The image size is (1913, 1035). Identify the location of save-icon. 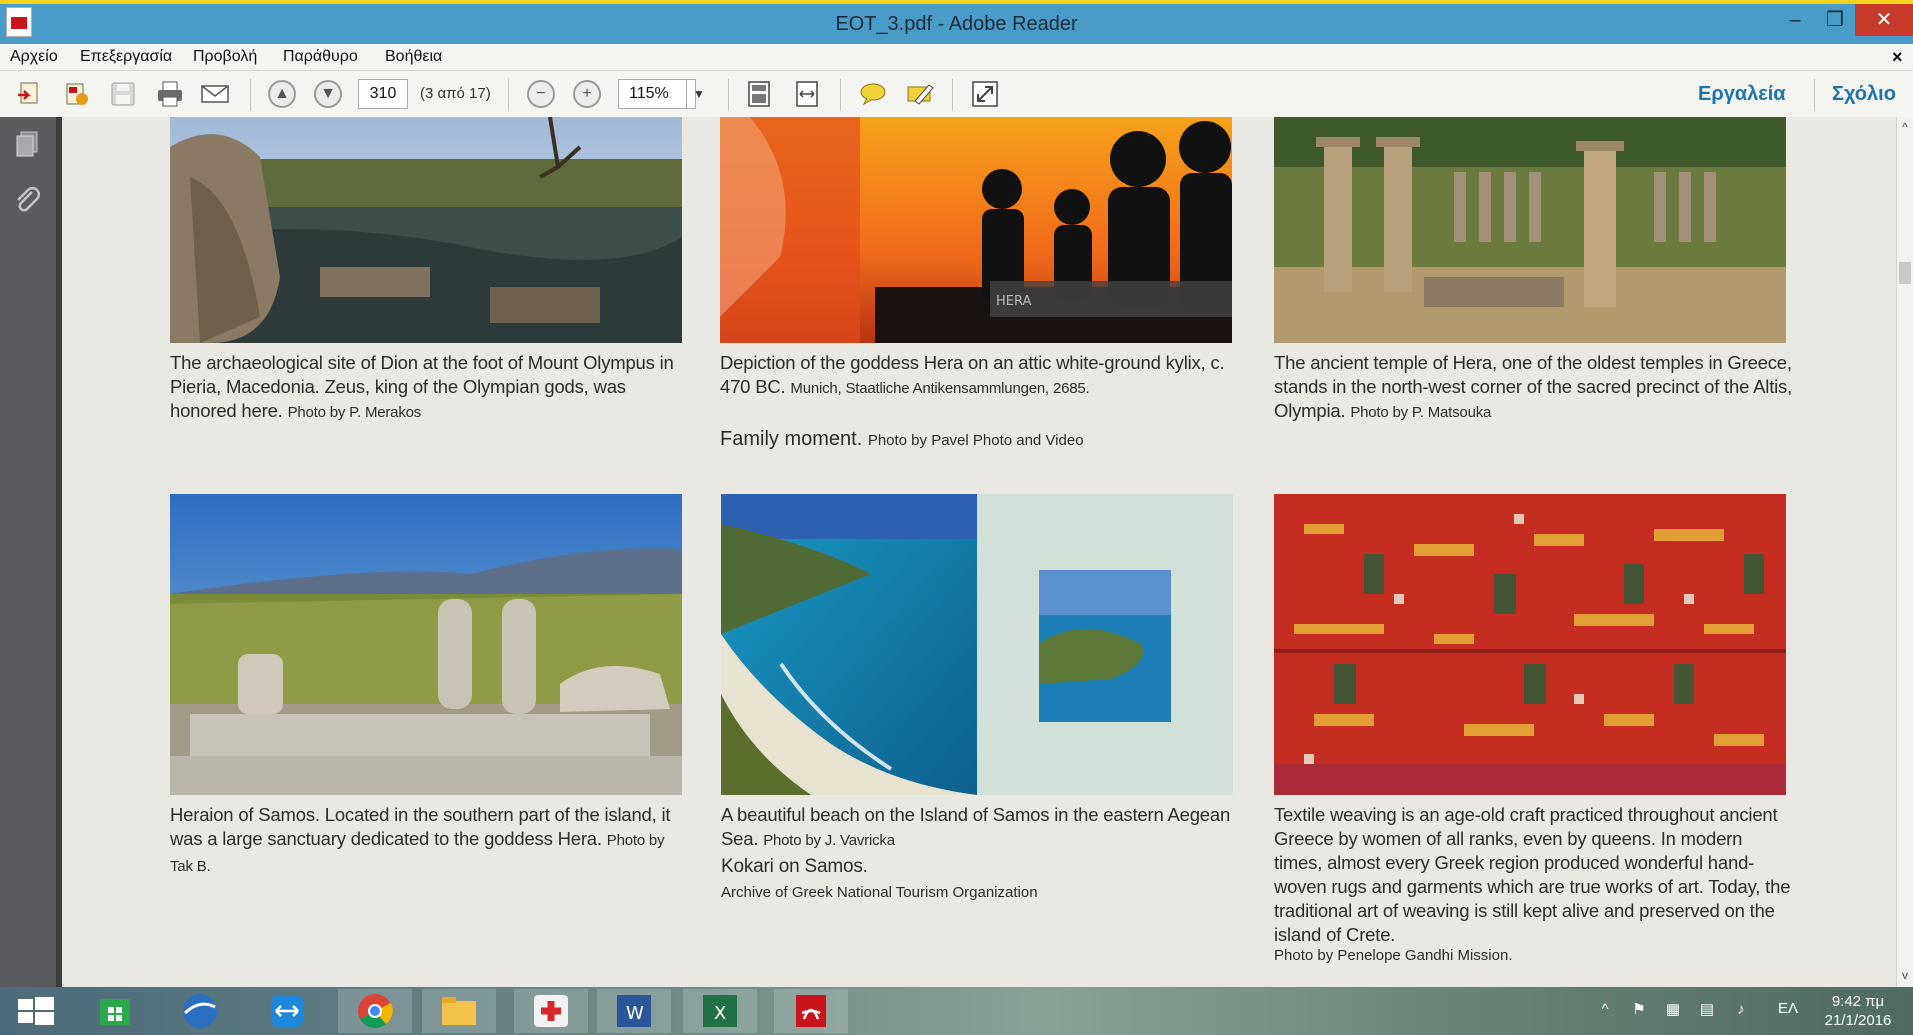
(123, 94).